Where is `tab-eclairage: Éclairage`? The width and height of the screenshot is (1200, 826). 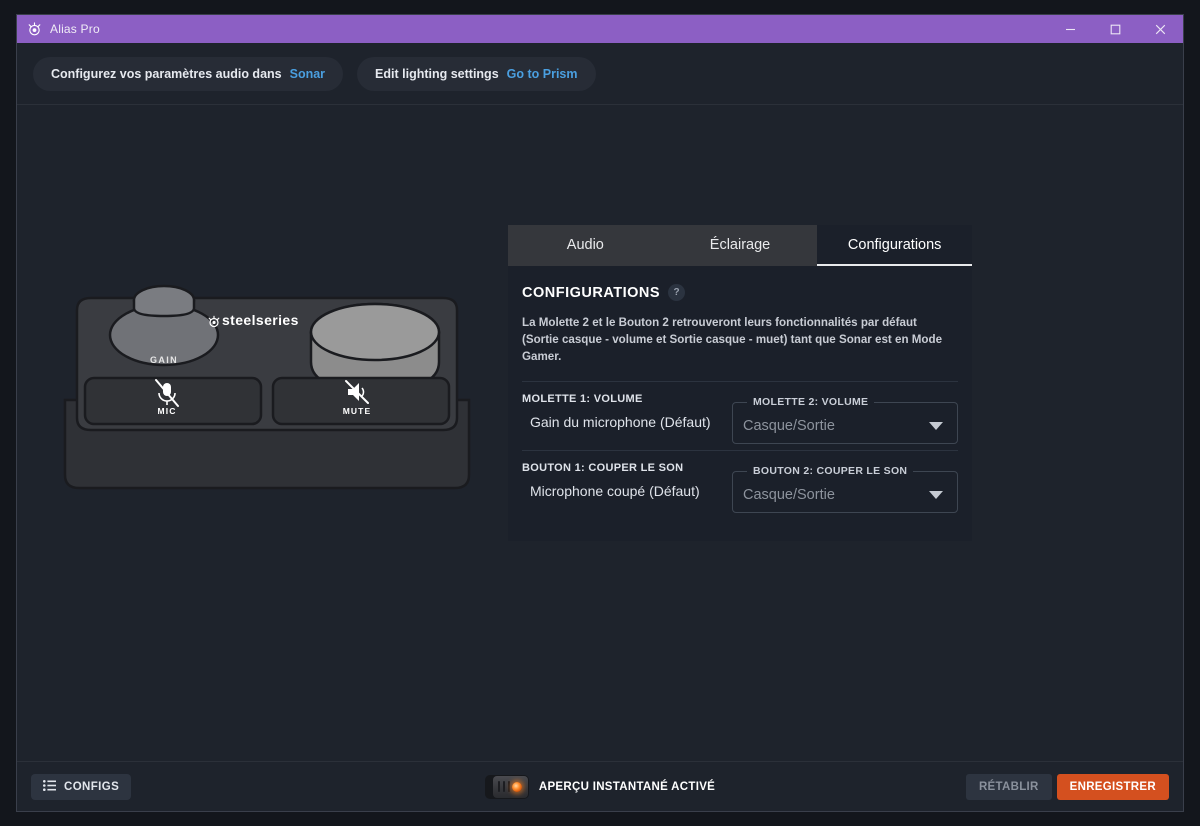
tab-eclairage: Éclairage is located at coordinates (740, 245).